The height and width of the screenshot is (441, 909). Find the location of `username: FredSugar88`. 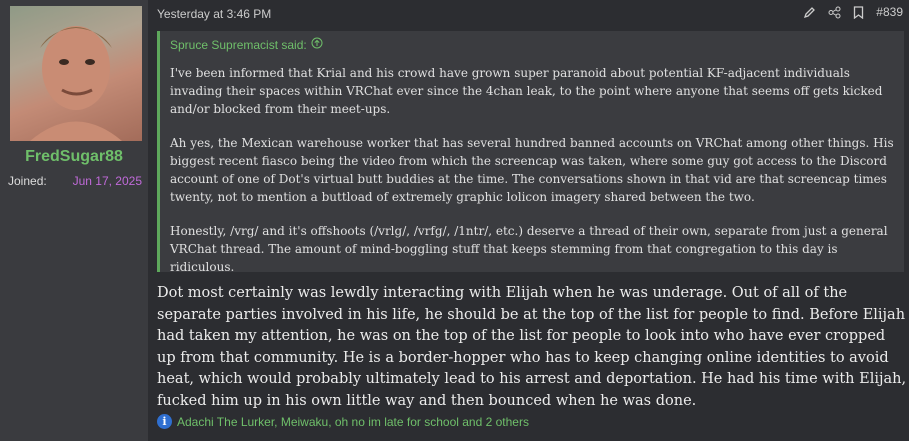

username: FredSugar88 is located at coordinates (74, 157).